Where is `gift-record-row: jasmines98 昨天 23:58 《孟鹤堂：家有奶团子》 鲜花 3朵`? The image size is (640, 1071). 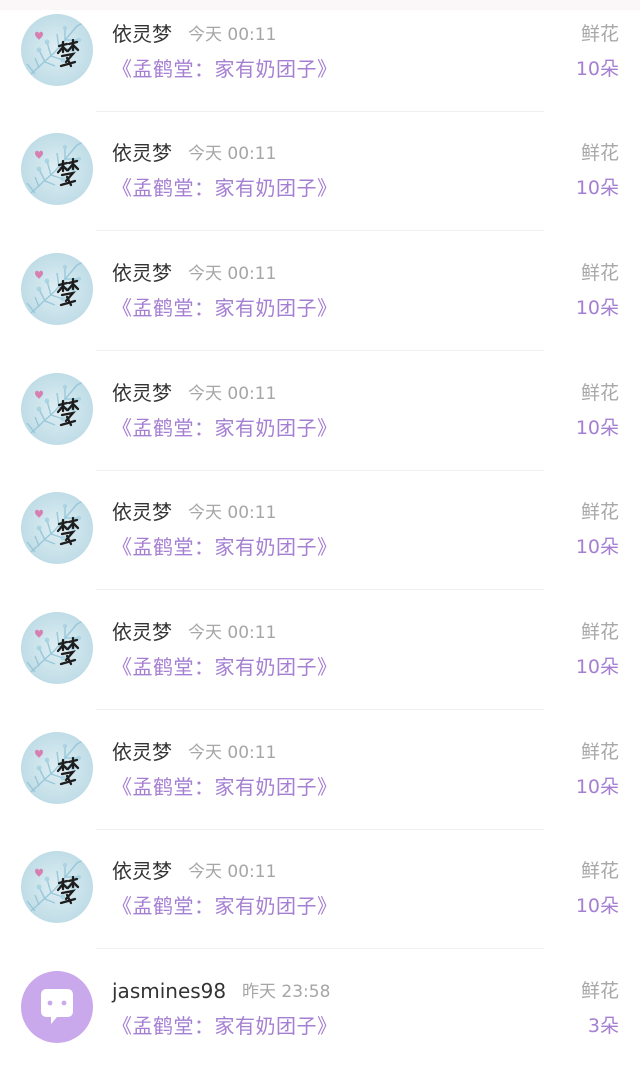 gift-record-row: jasmines98 昨天 23:58 《孟鹤堂：家有奶团子》 鲜花 3朵 is located at coordinates (320, 1011).